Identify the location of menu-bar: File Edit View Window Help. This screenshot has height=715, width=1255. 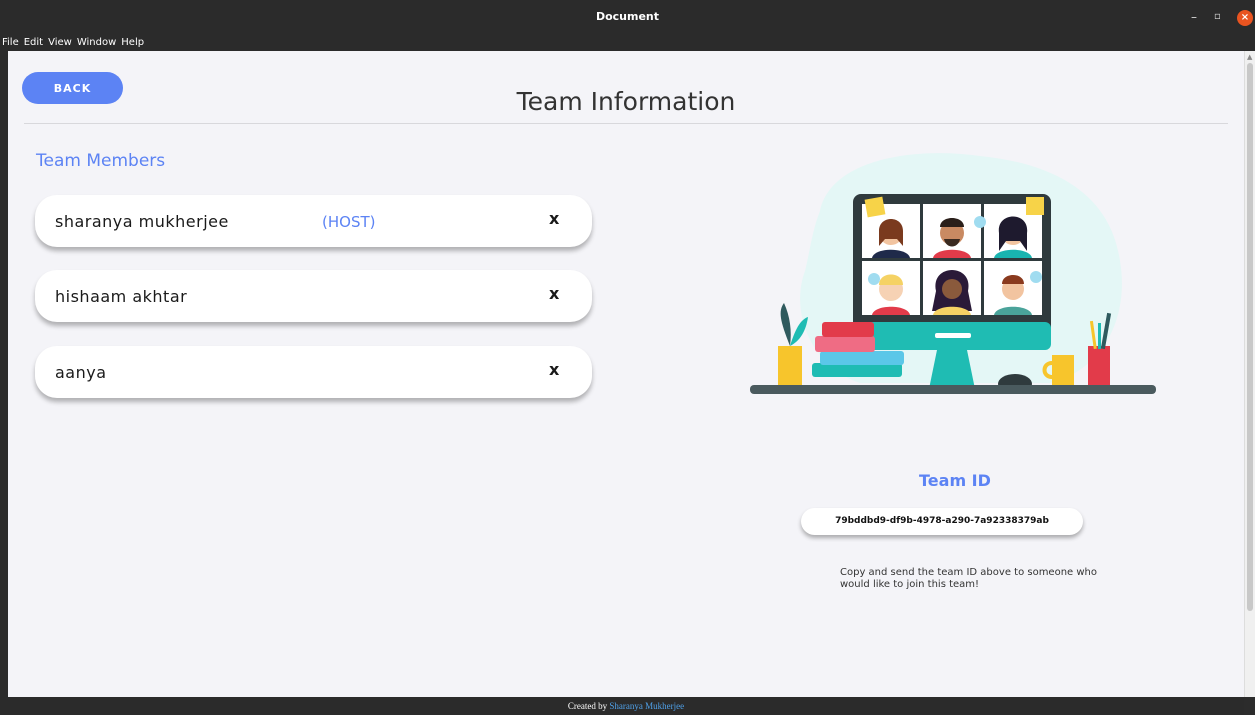
(627, 43).